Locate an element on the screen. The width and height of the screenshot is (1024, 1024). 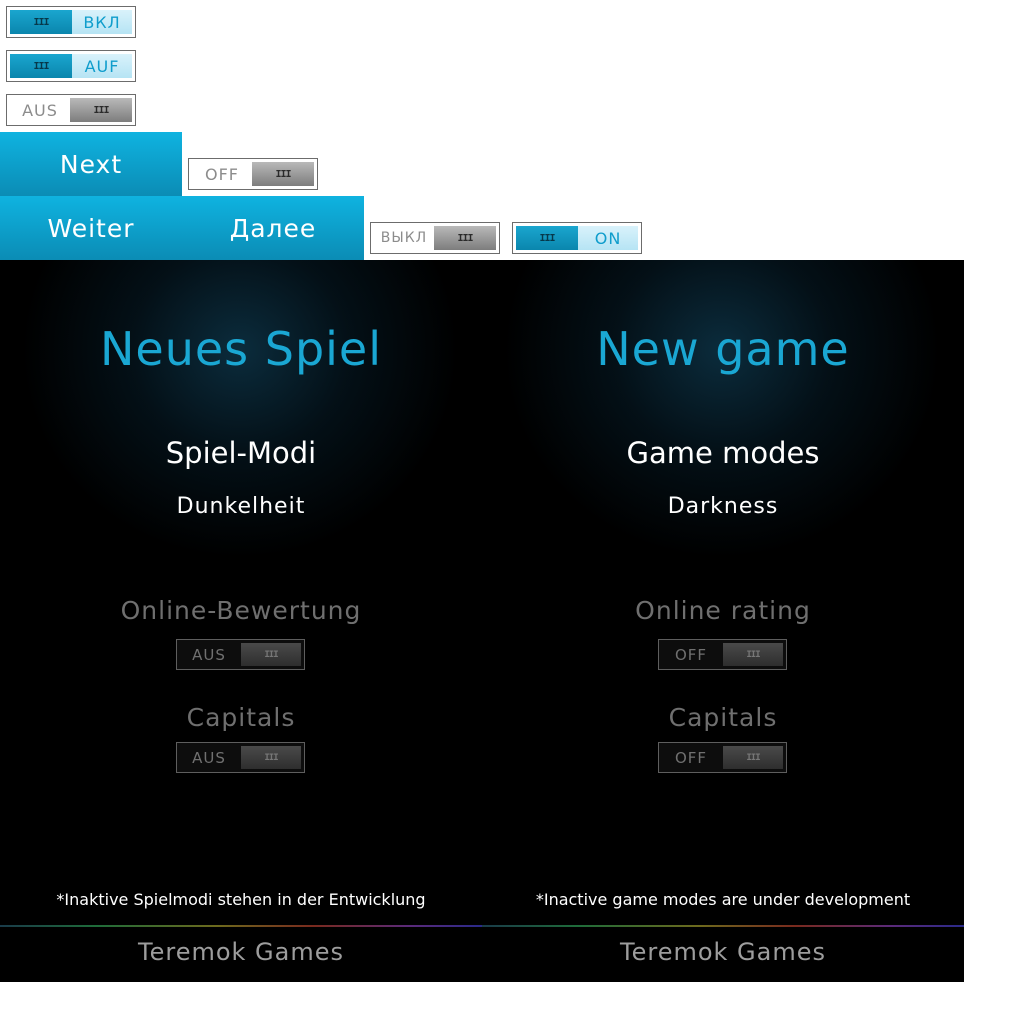
mode-darkness: Dunkelheit is located at coordinates (241, 506).